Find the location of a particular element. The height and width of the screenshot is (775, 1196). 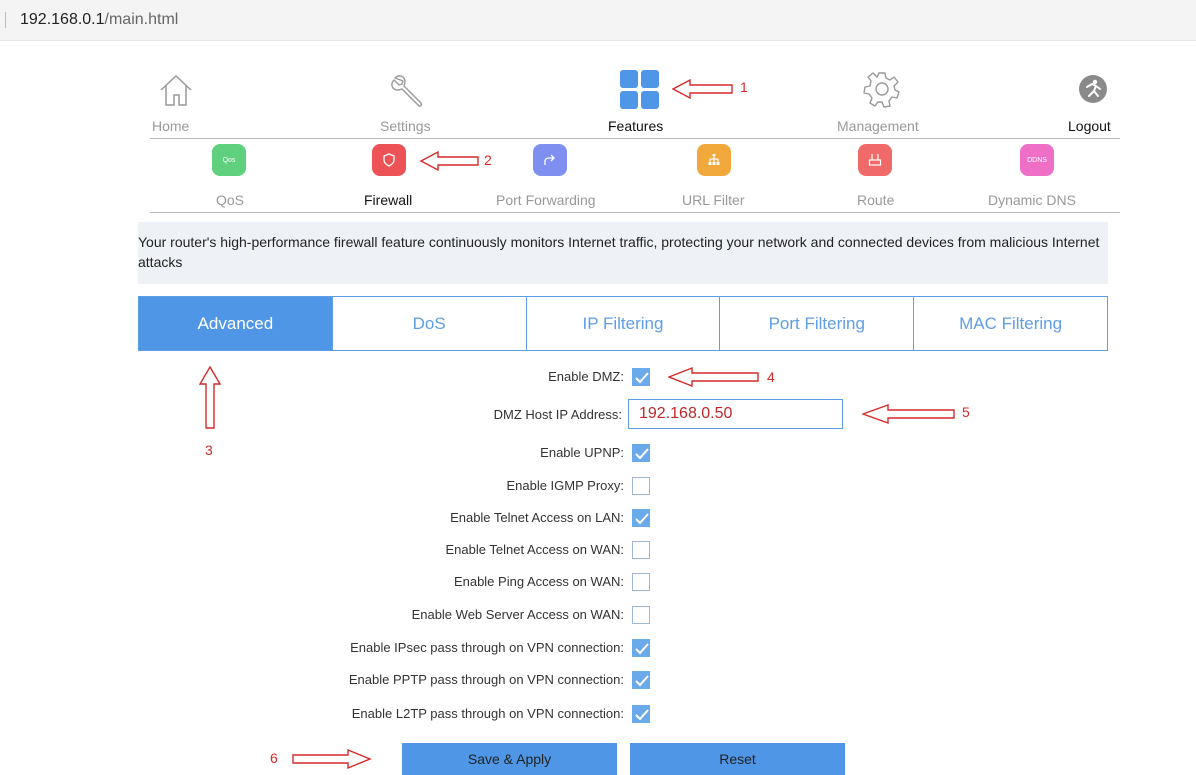

ping-wan-row: Enable Ping Access on WAN: is located at coordinates (312, 582).